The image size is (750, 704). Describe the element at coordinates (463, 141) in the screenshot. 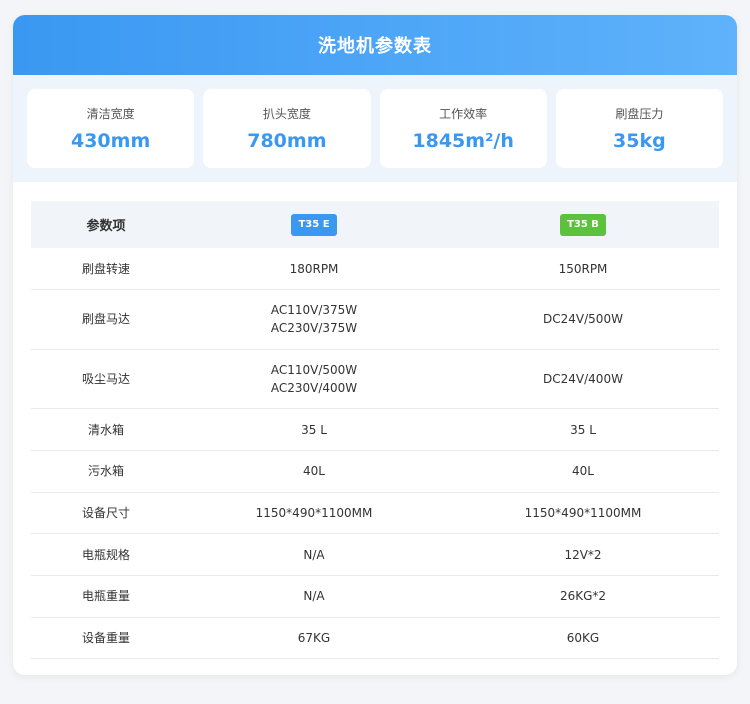

I see `stat-value: 1845m²/h` at that location.